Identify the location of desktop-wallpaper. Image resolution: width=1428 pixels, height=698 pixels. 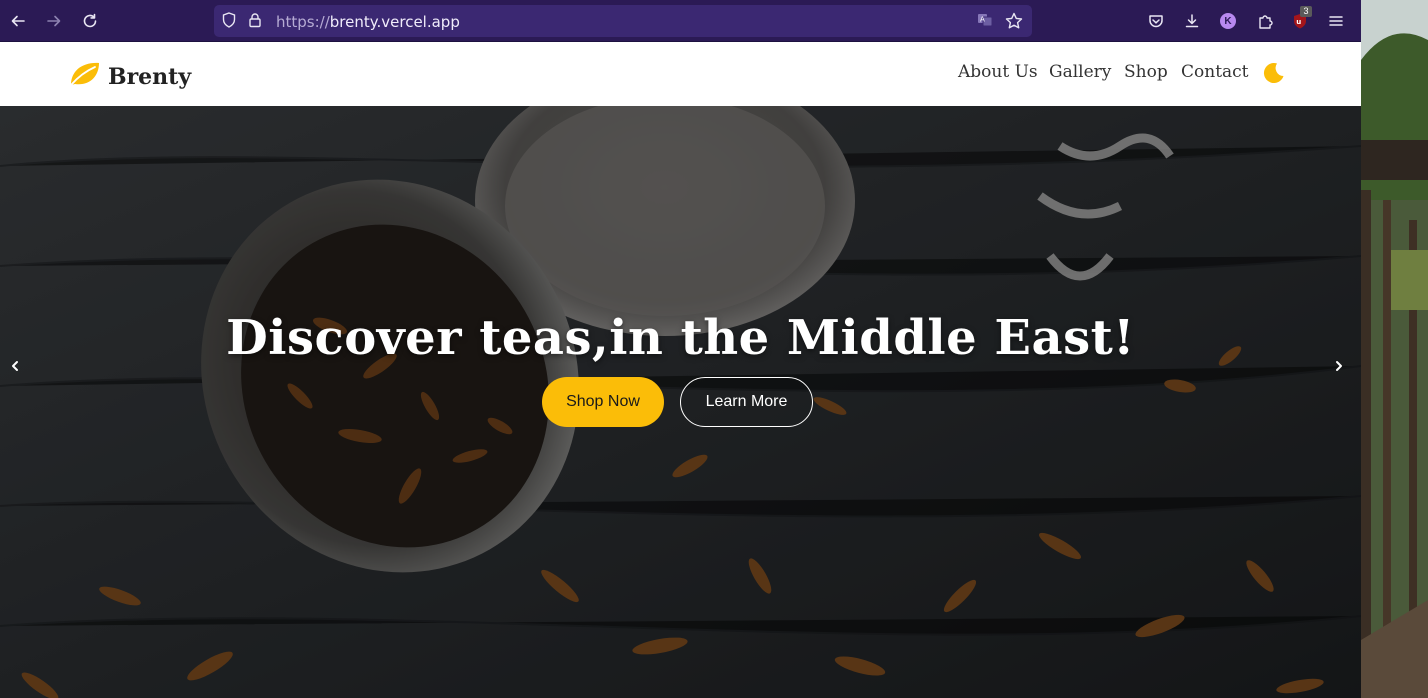
(1394, 349).